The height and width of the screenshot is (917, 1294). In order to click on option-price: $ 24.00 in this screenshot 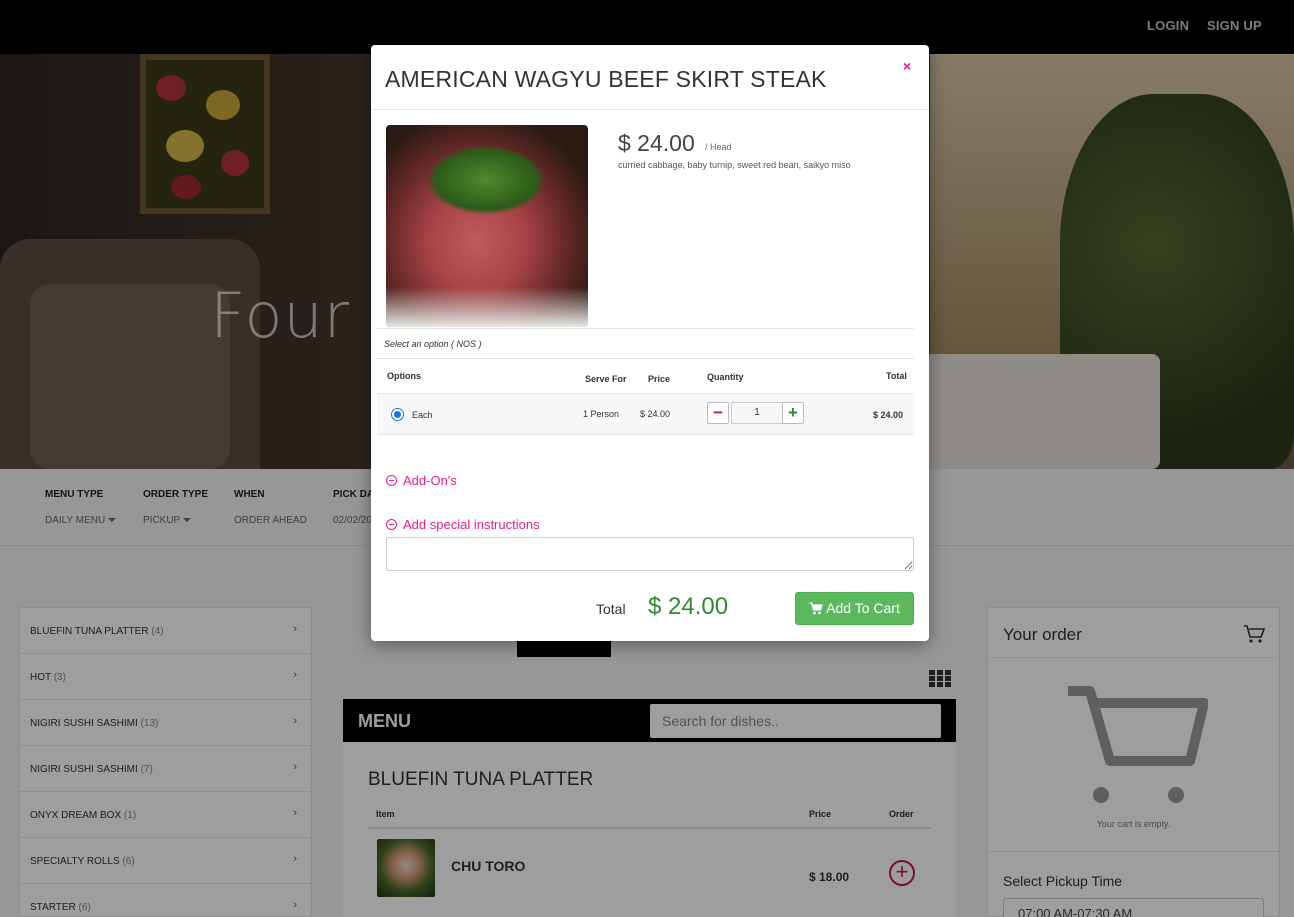, I will do `click(655, 414)`.